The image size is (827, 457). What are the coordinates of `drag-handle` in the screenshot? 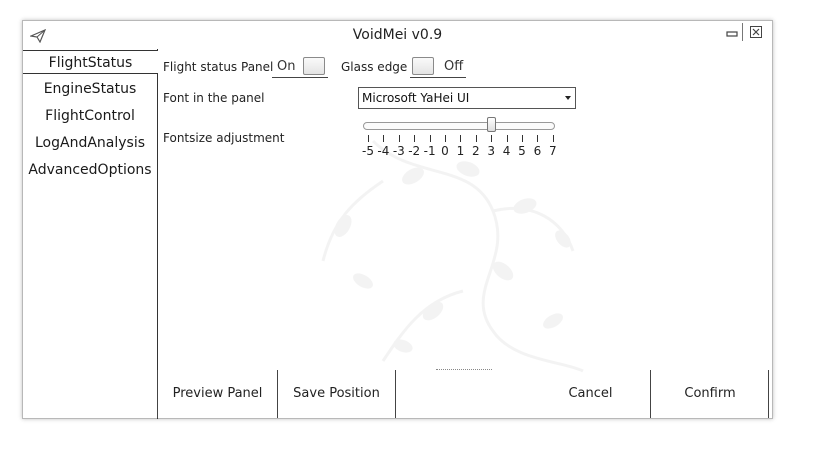 It's located at (464, 369).